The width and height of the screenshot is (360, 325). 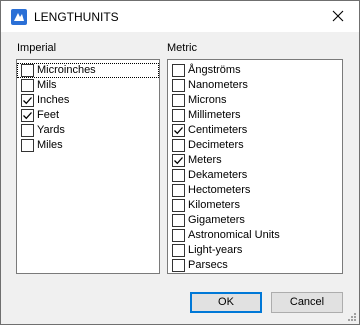 What do you see at coordinates (53, 100) in the screenshot?
I see `imperial-item-label: Inches` at bounding box center [53, 100].